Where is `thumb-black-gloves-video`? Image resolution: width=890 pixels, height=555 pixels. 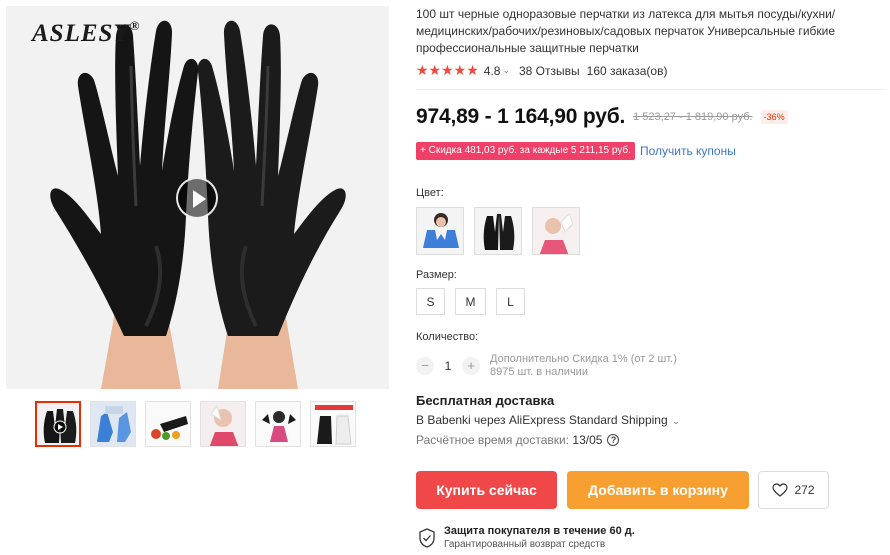
thumb-black-gloves-video is located at coordinates (58, 424).